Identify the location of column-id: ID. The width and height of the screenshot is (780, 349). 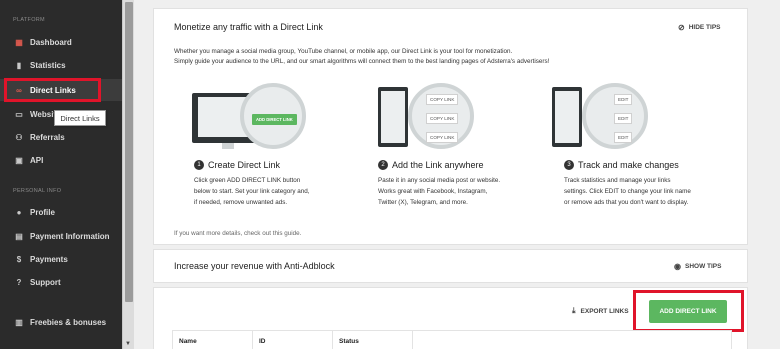
(262, 341).